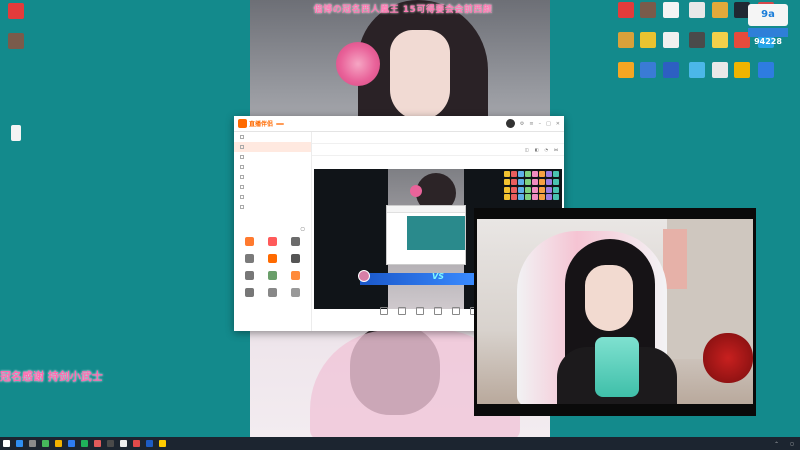  Describe the element at coordinates (527, 149) in the screenshot. I see `camera-icon: ◫` at that location.